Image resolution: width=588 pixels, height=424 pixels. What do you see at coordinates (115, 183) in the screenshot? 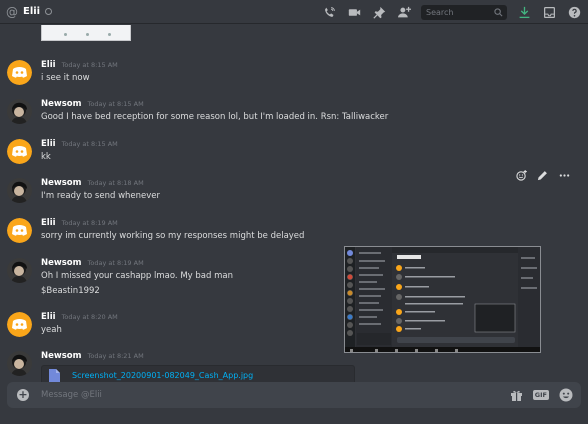
I see `message-timestamp: Today at 8:18 AM` at bounding box center [115, 183].